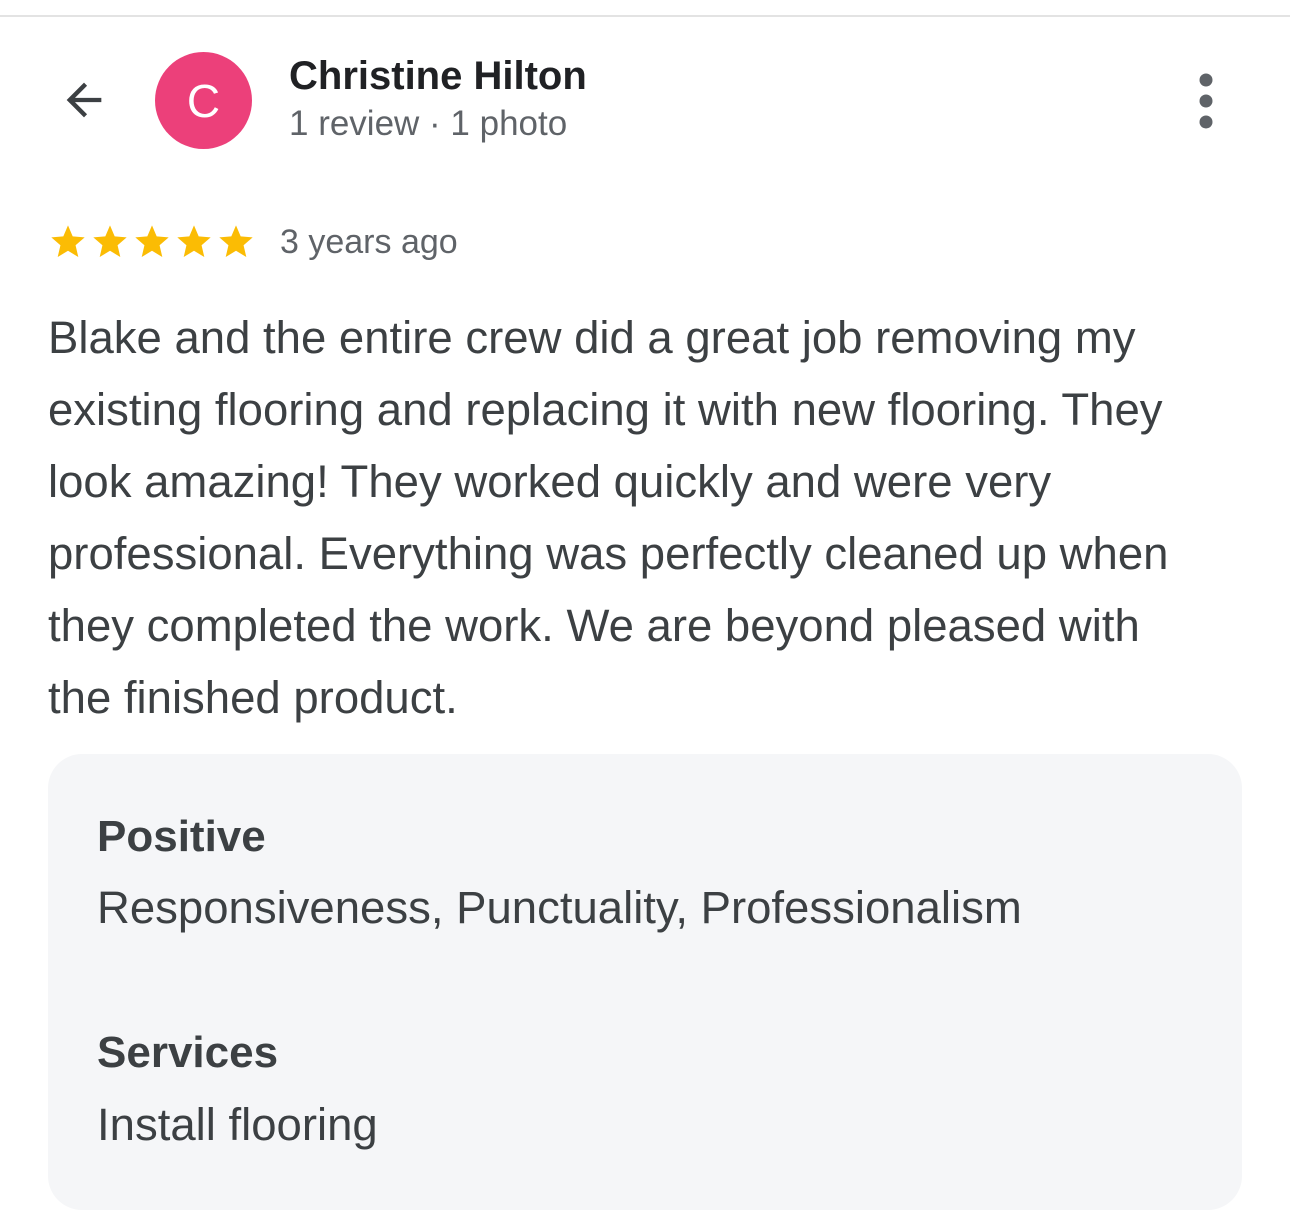  I want to click on star-rating, so click(152, 242).